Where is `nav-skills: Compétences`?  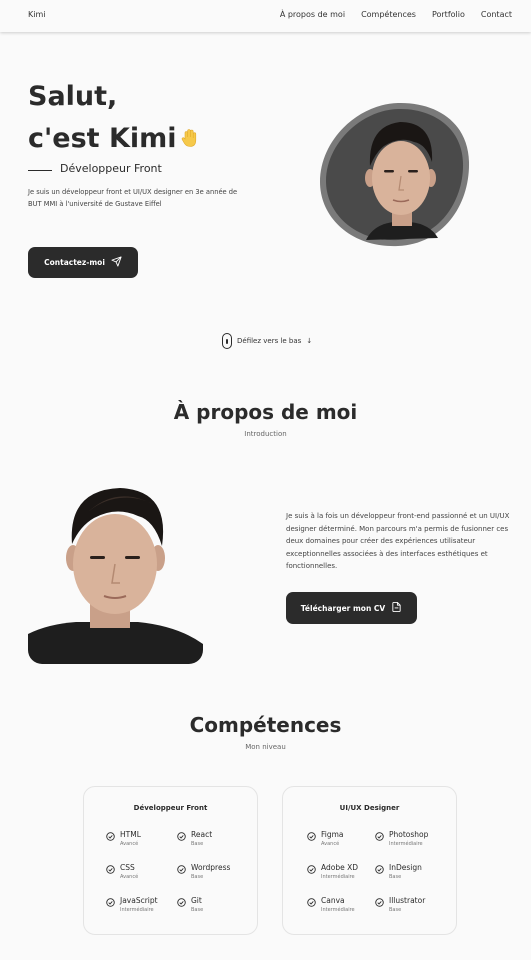 nav-skills: Compétences is located at coordinates (388, 14).